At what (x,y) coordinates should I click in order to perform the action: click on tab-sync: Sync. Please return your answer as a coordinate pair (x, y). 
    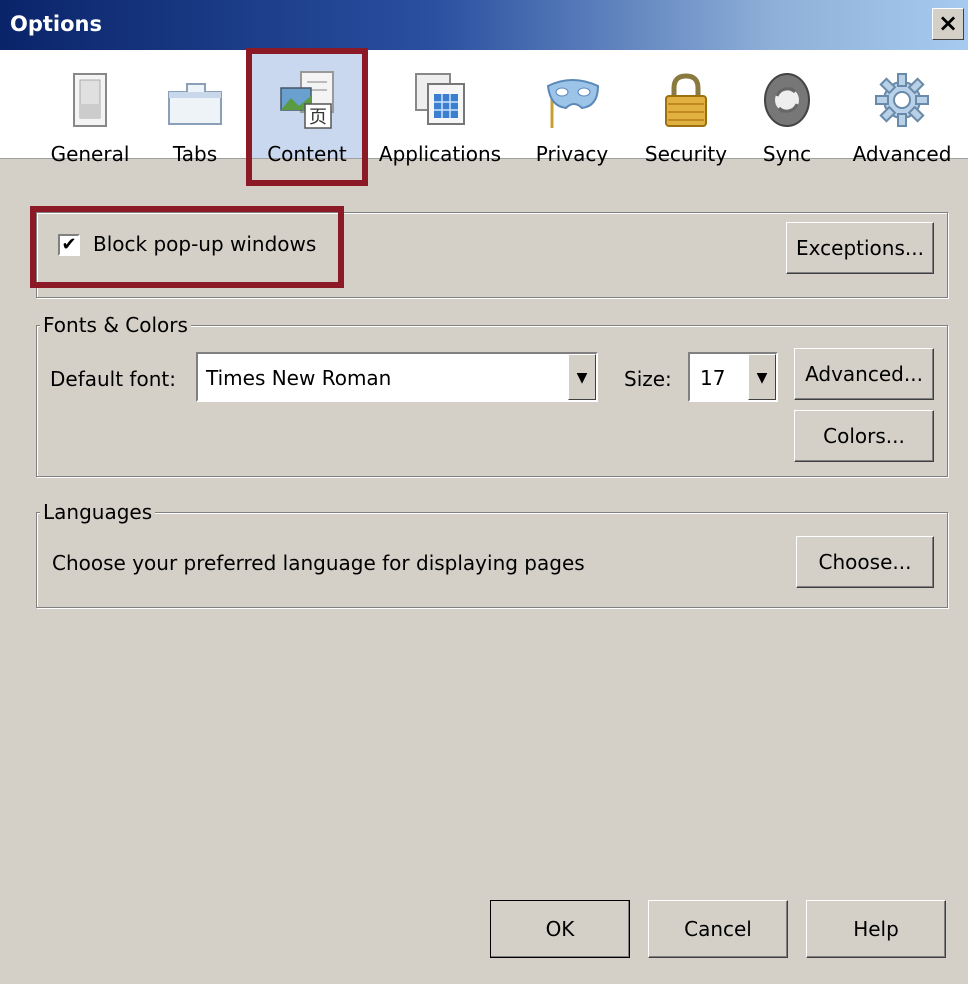
    Looking at the image, I should click on (787, 108).